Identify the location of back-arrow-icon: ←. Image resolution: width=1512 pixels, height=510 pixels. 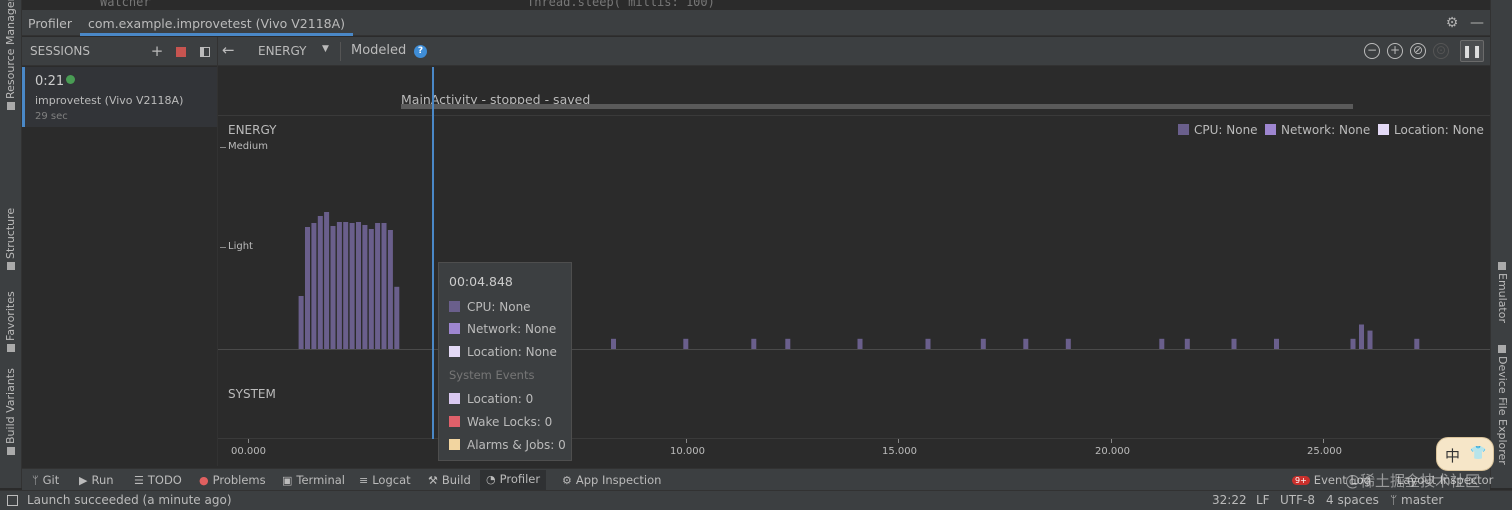
(228, 50).